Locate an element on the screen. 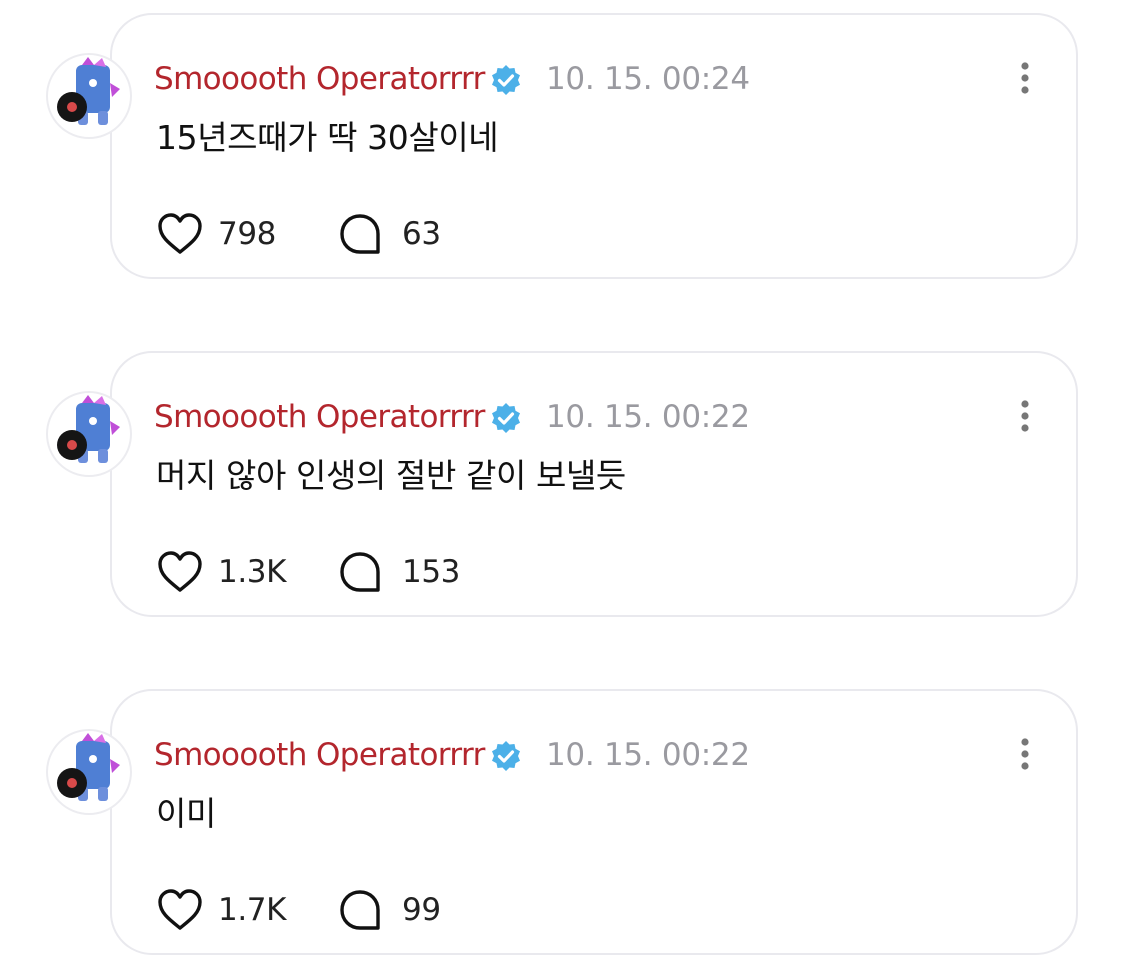 The width and height of the screenshot is (1125, 971). like-count: 1.7K is located at coordinates (252, 910).